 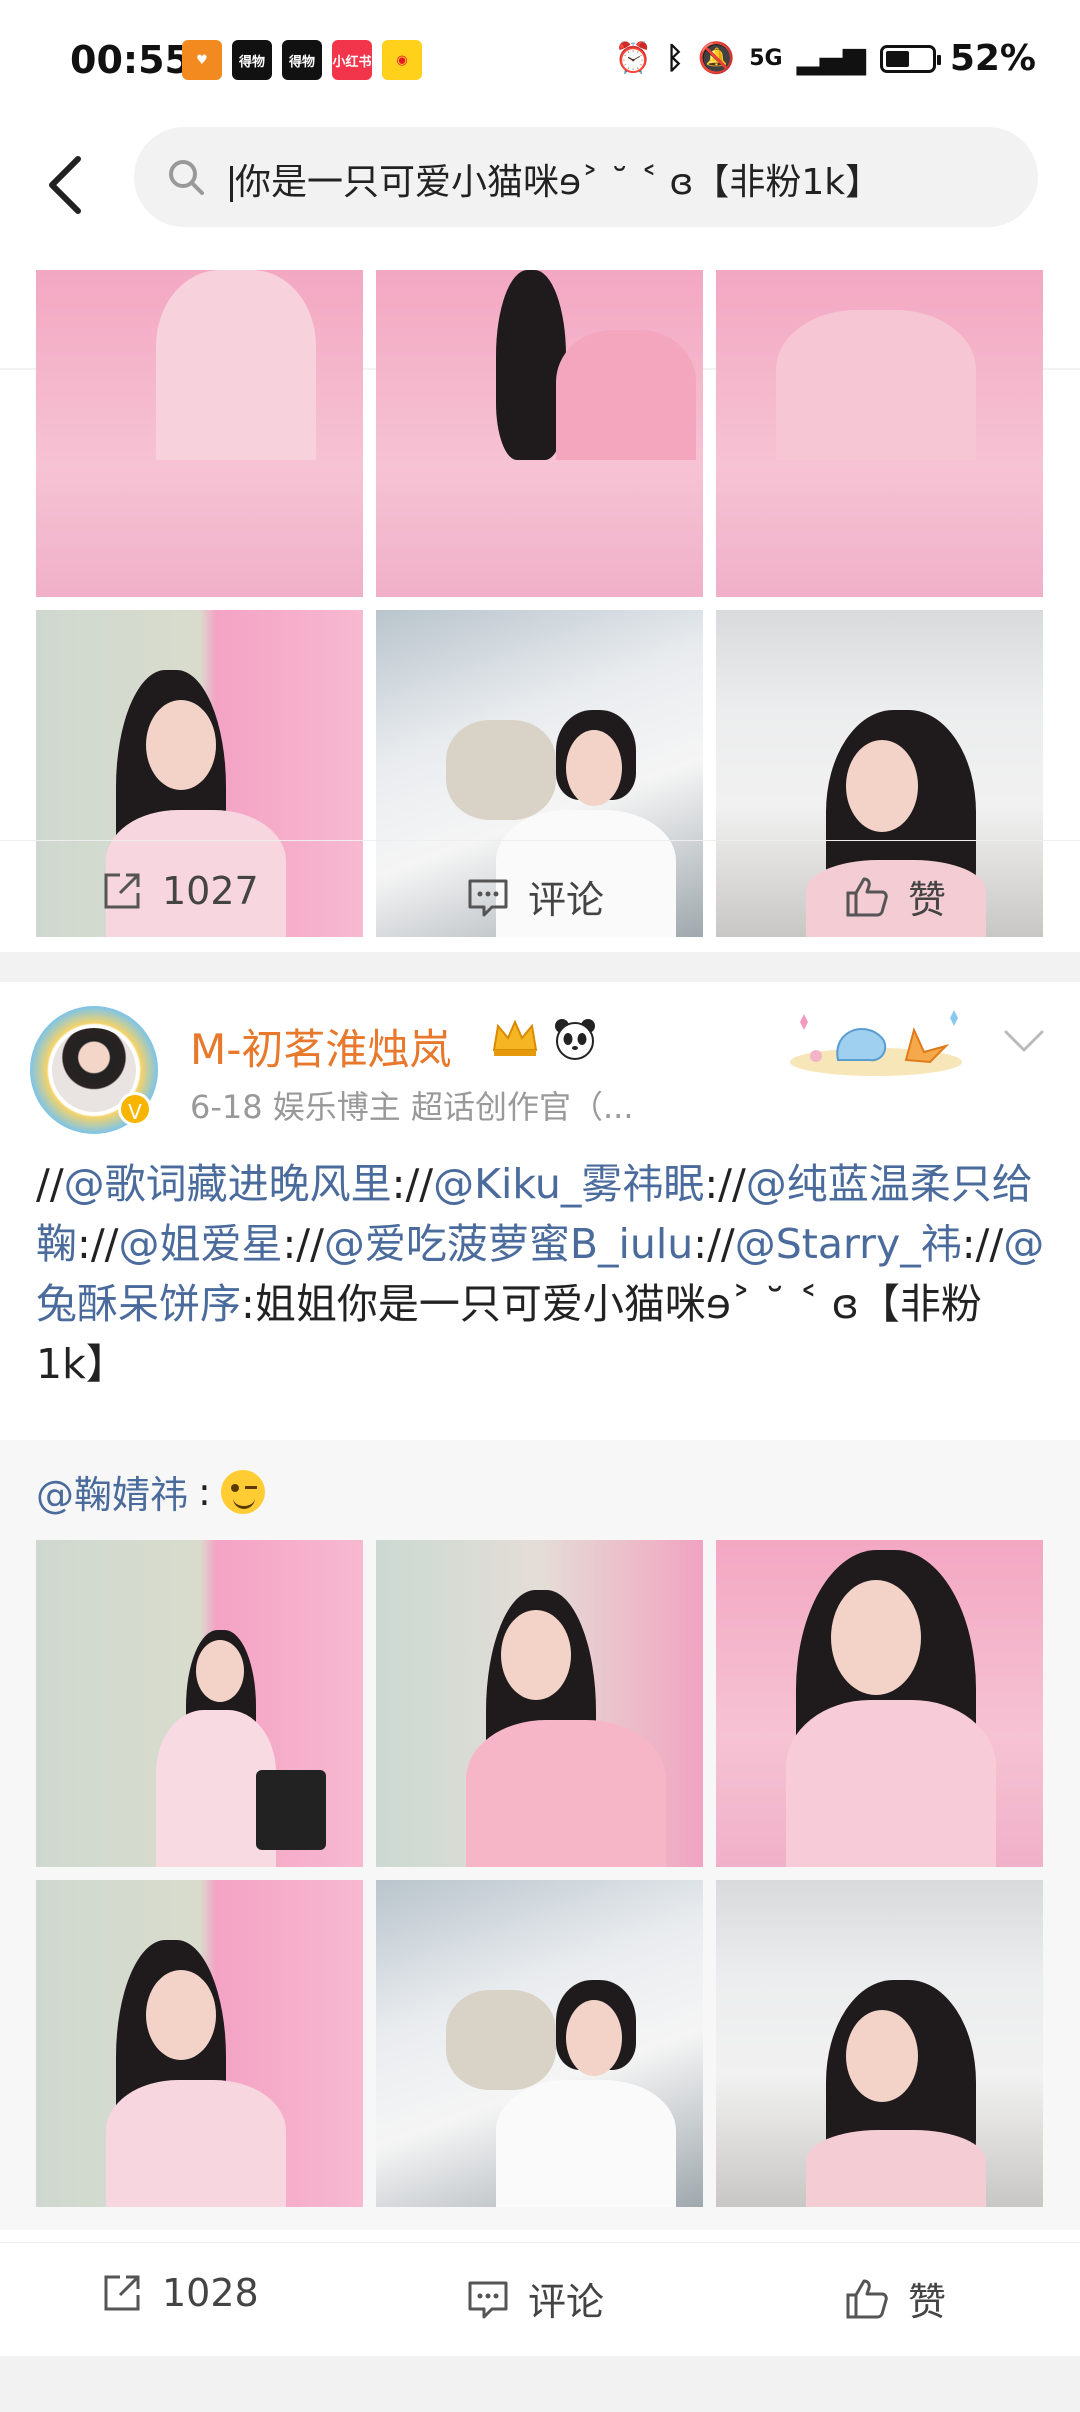 What do you see at coordinates (50, 1184) in the screenshot?
I see `body-text-segment: //` at bounding box center [50, 1184].